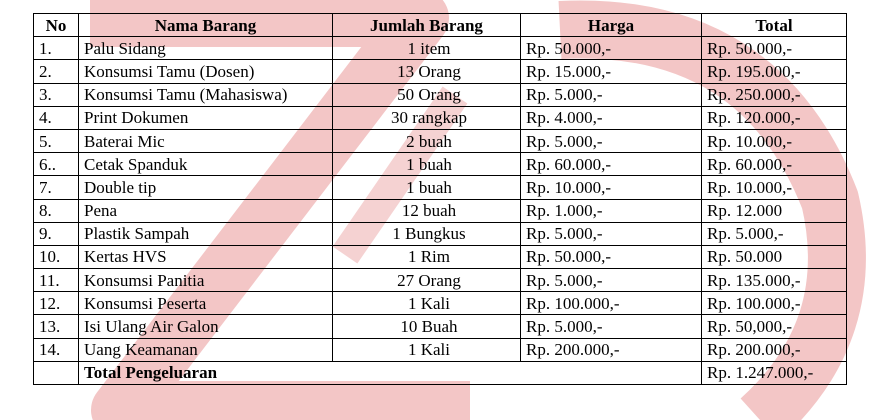  What do you see at coordinates (426, 25) in the screenshot?
I see `header-qty: Jumlah Barang` at bounding box center [426, 25].